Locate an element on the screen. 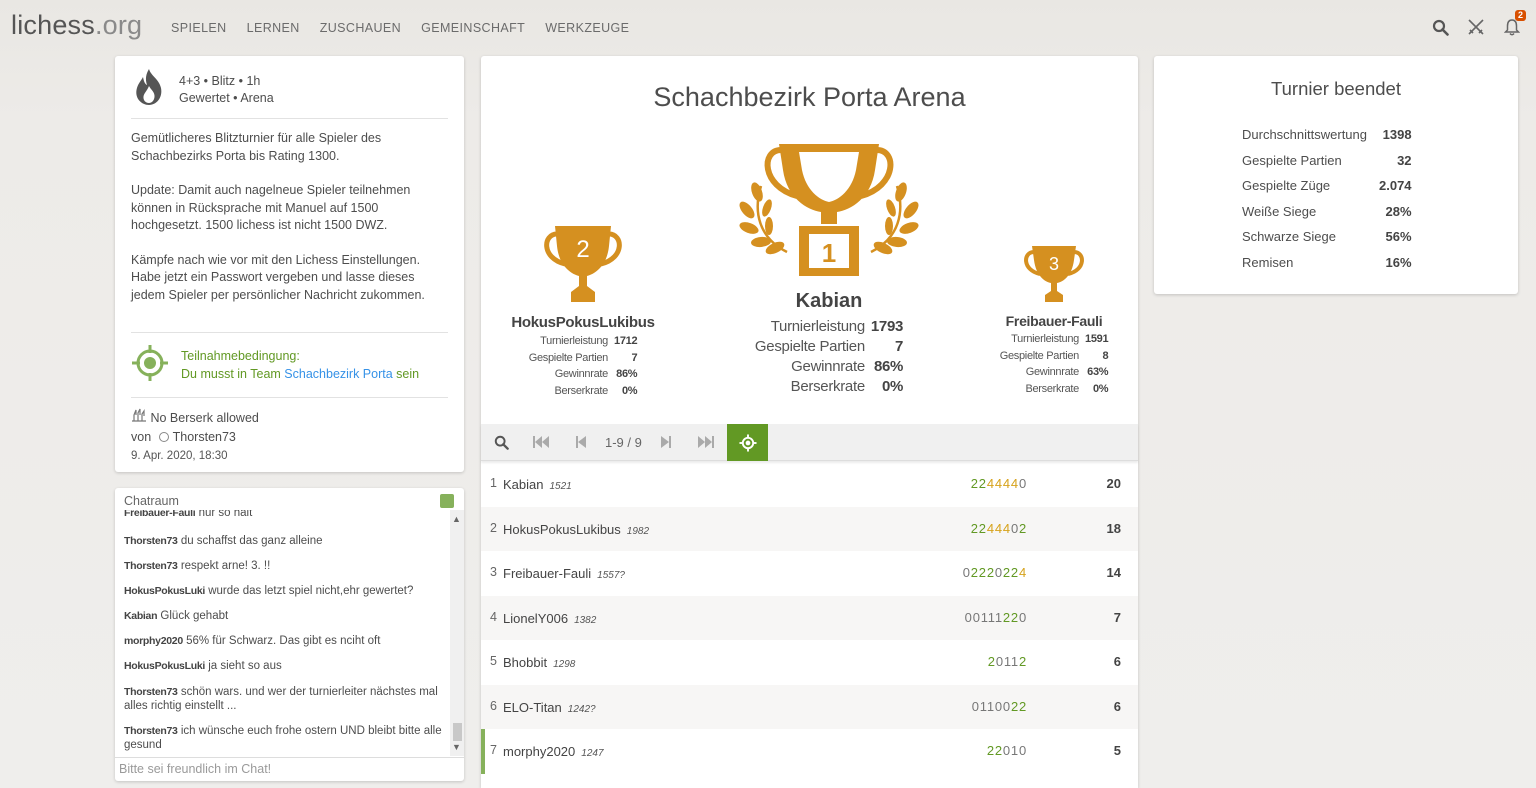 This screenshot has width=1536, height=788. prev-page-icon is located at coordinates (581, 442).